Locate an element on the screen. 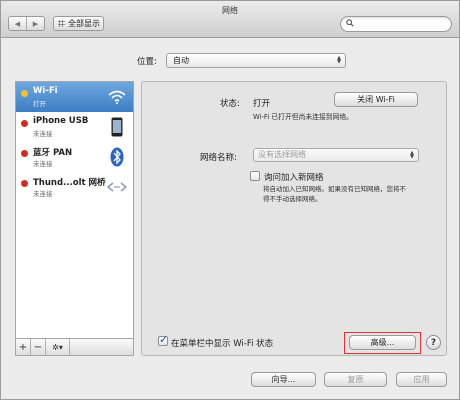 This screenshot has height=400, width=460. window-title: 网络 is located at coordinates (230, 10).